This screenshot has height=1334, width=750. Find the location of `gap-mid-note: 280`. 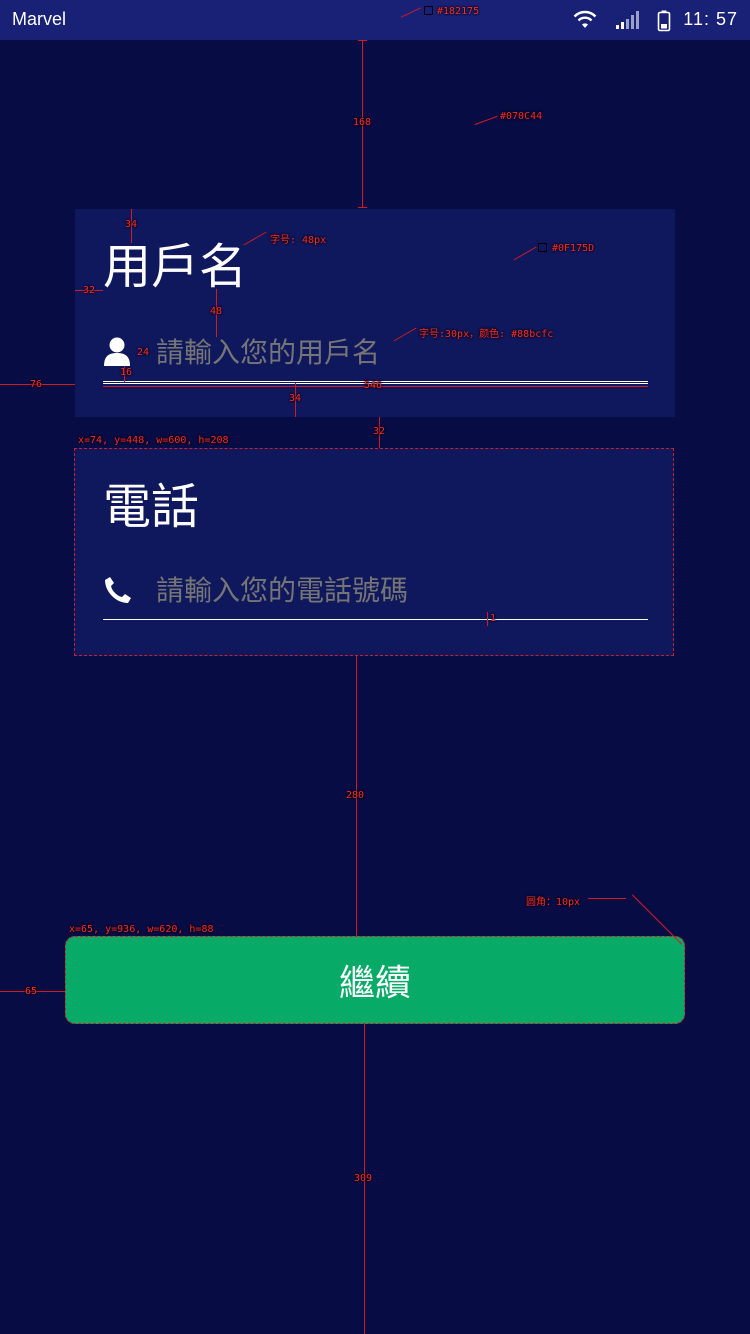

gap-mid-note: 280 is located at coordinates (355, 795).